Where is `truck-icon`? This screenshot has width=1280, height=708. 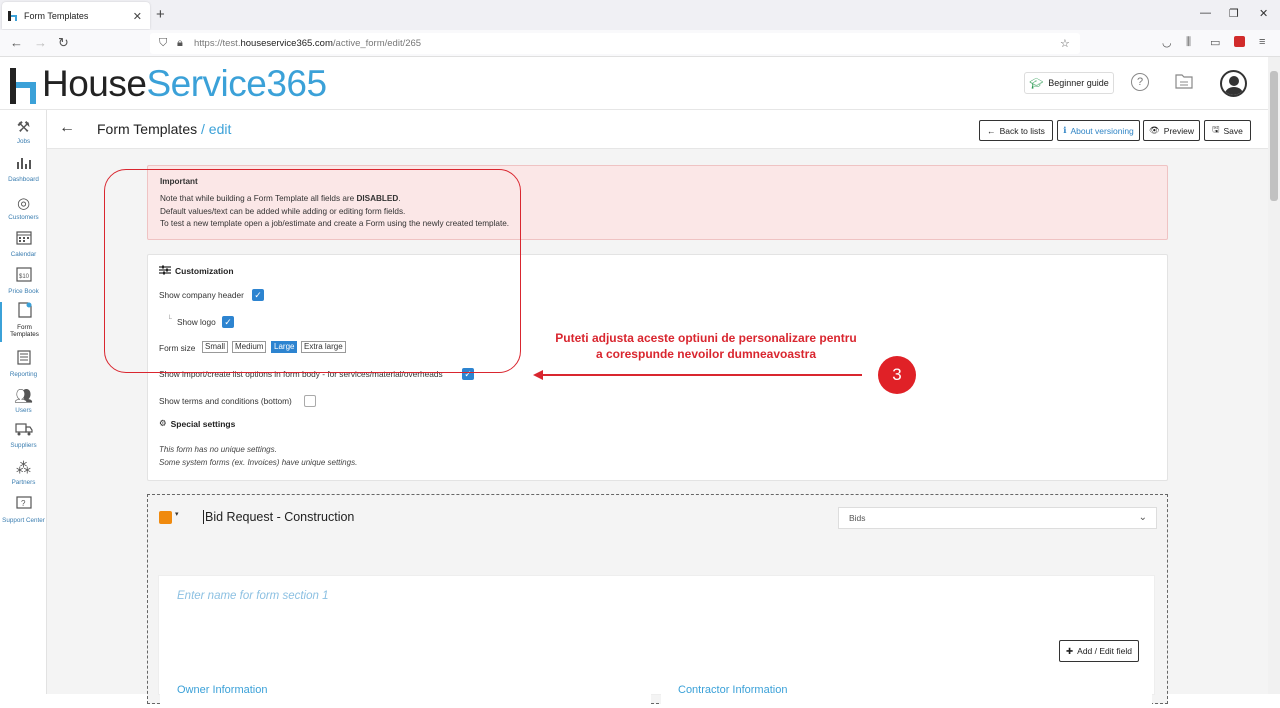 truck-icon is located at coordinates (23, 431).